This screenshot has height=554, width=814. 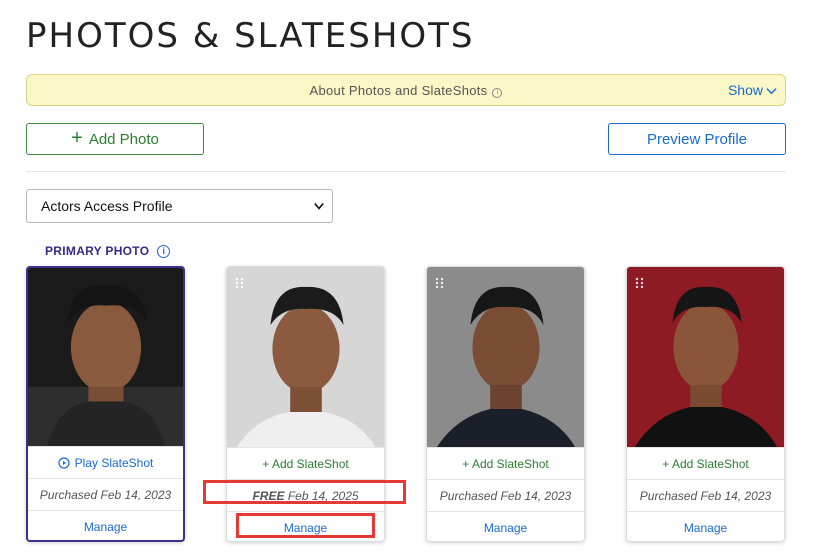 I want to click on show-toggle: Show, so click(x=752, y=90).